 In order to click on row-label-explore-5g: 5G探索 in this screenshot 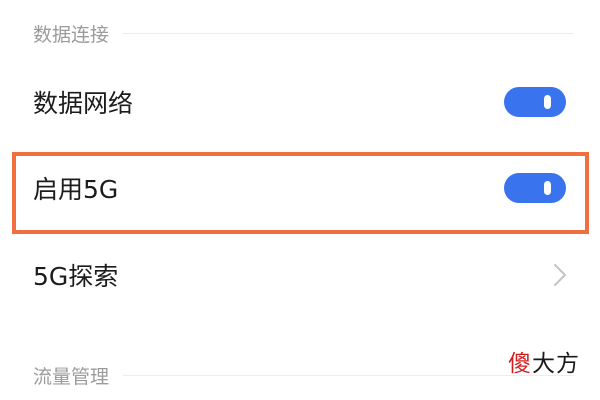, I will do `click(76, 276)`.